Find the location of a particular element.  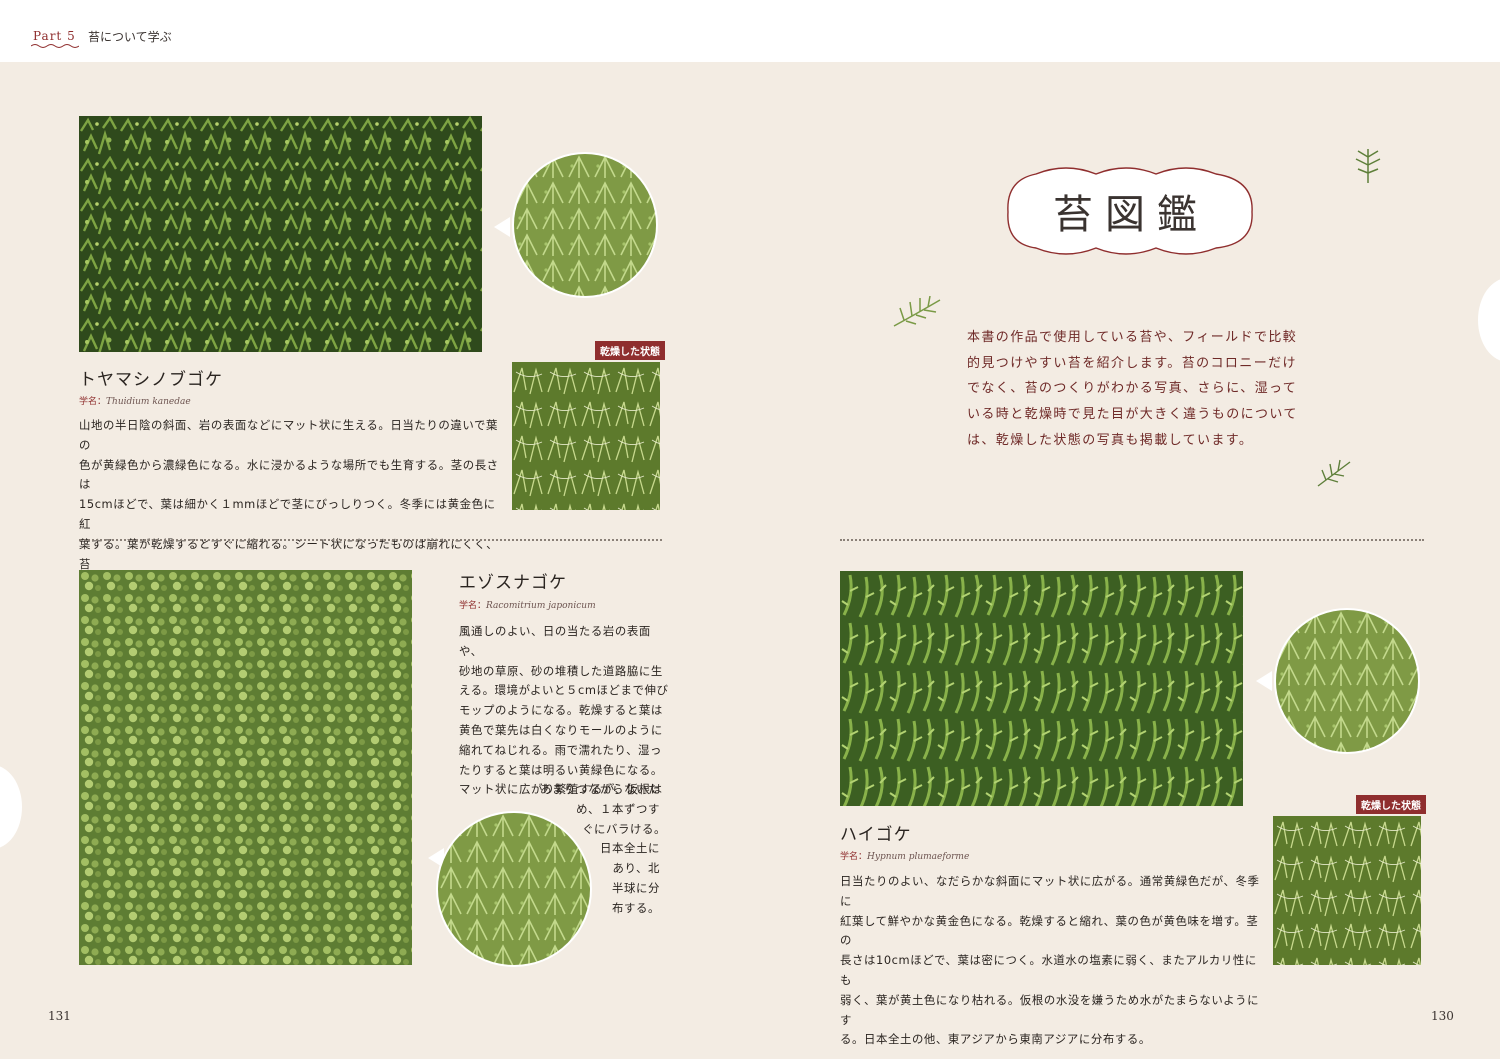

moss-closeup-ezosunagoke is located at coordinates (514, 889).